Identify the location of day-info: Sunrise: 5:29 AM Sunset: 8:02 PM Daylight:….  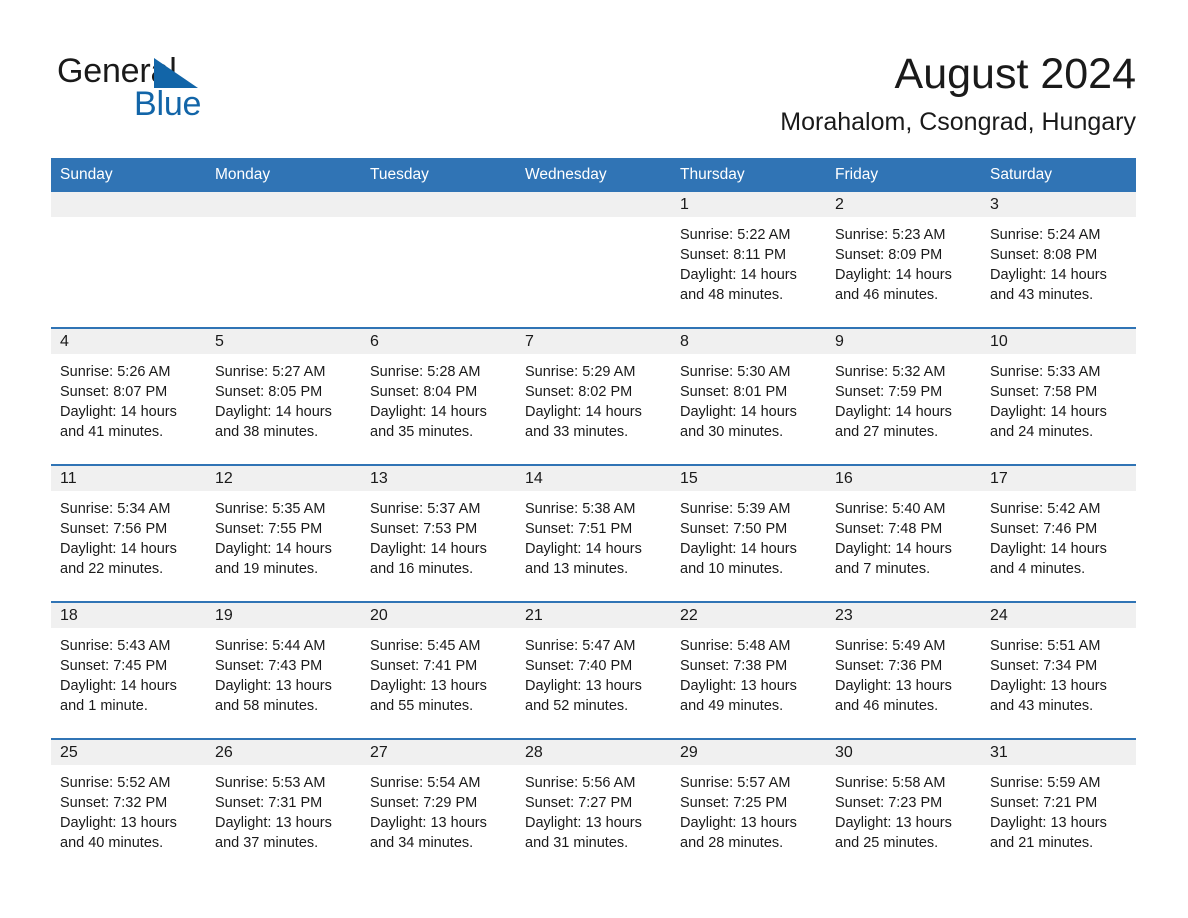
(593, 398).